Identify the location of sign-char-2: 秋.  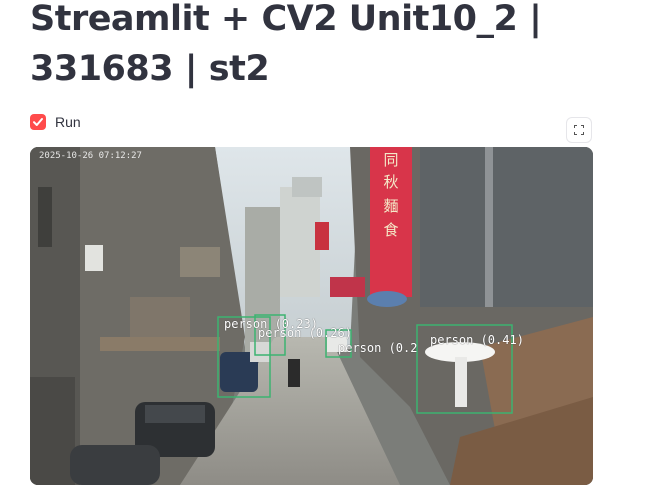
(390, 182).